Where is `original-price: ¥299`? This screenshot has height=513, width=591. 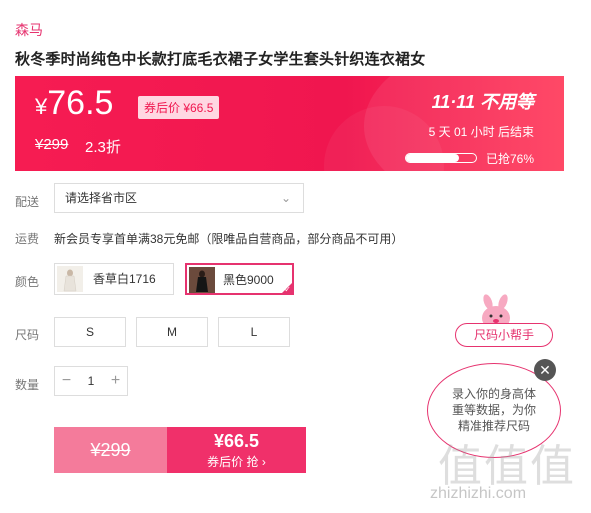 original-price: ¥299 is located at coordinates (52, 144).